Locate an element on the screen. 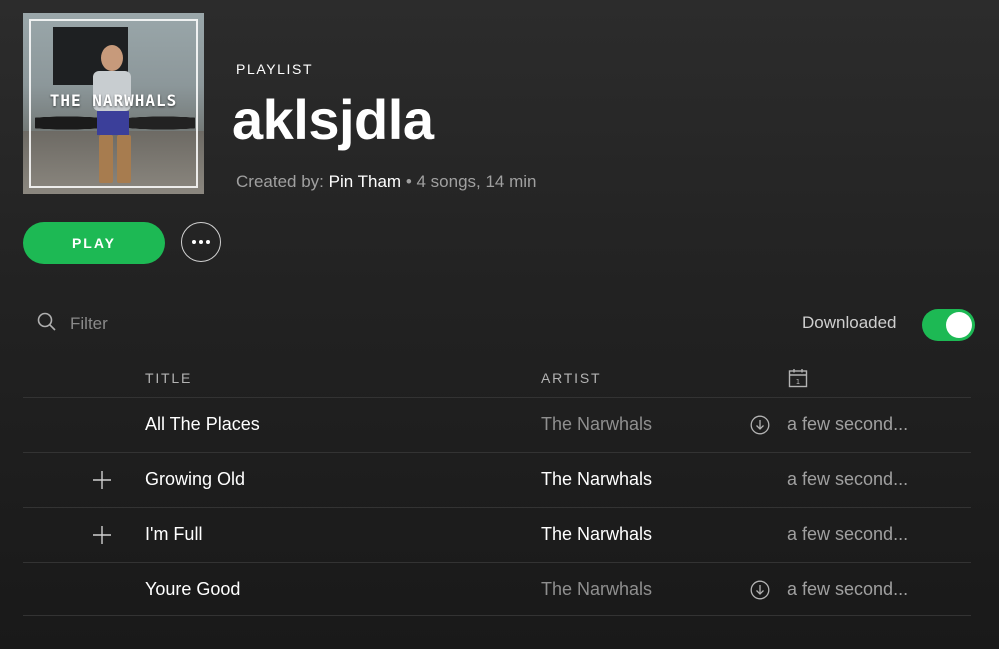  track-title: I'm Full is located at coordinates (174, 534).